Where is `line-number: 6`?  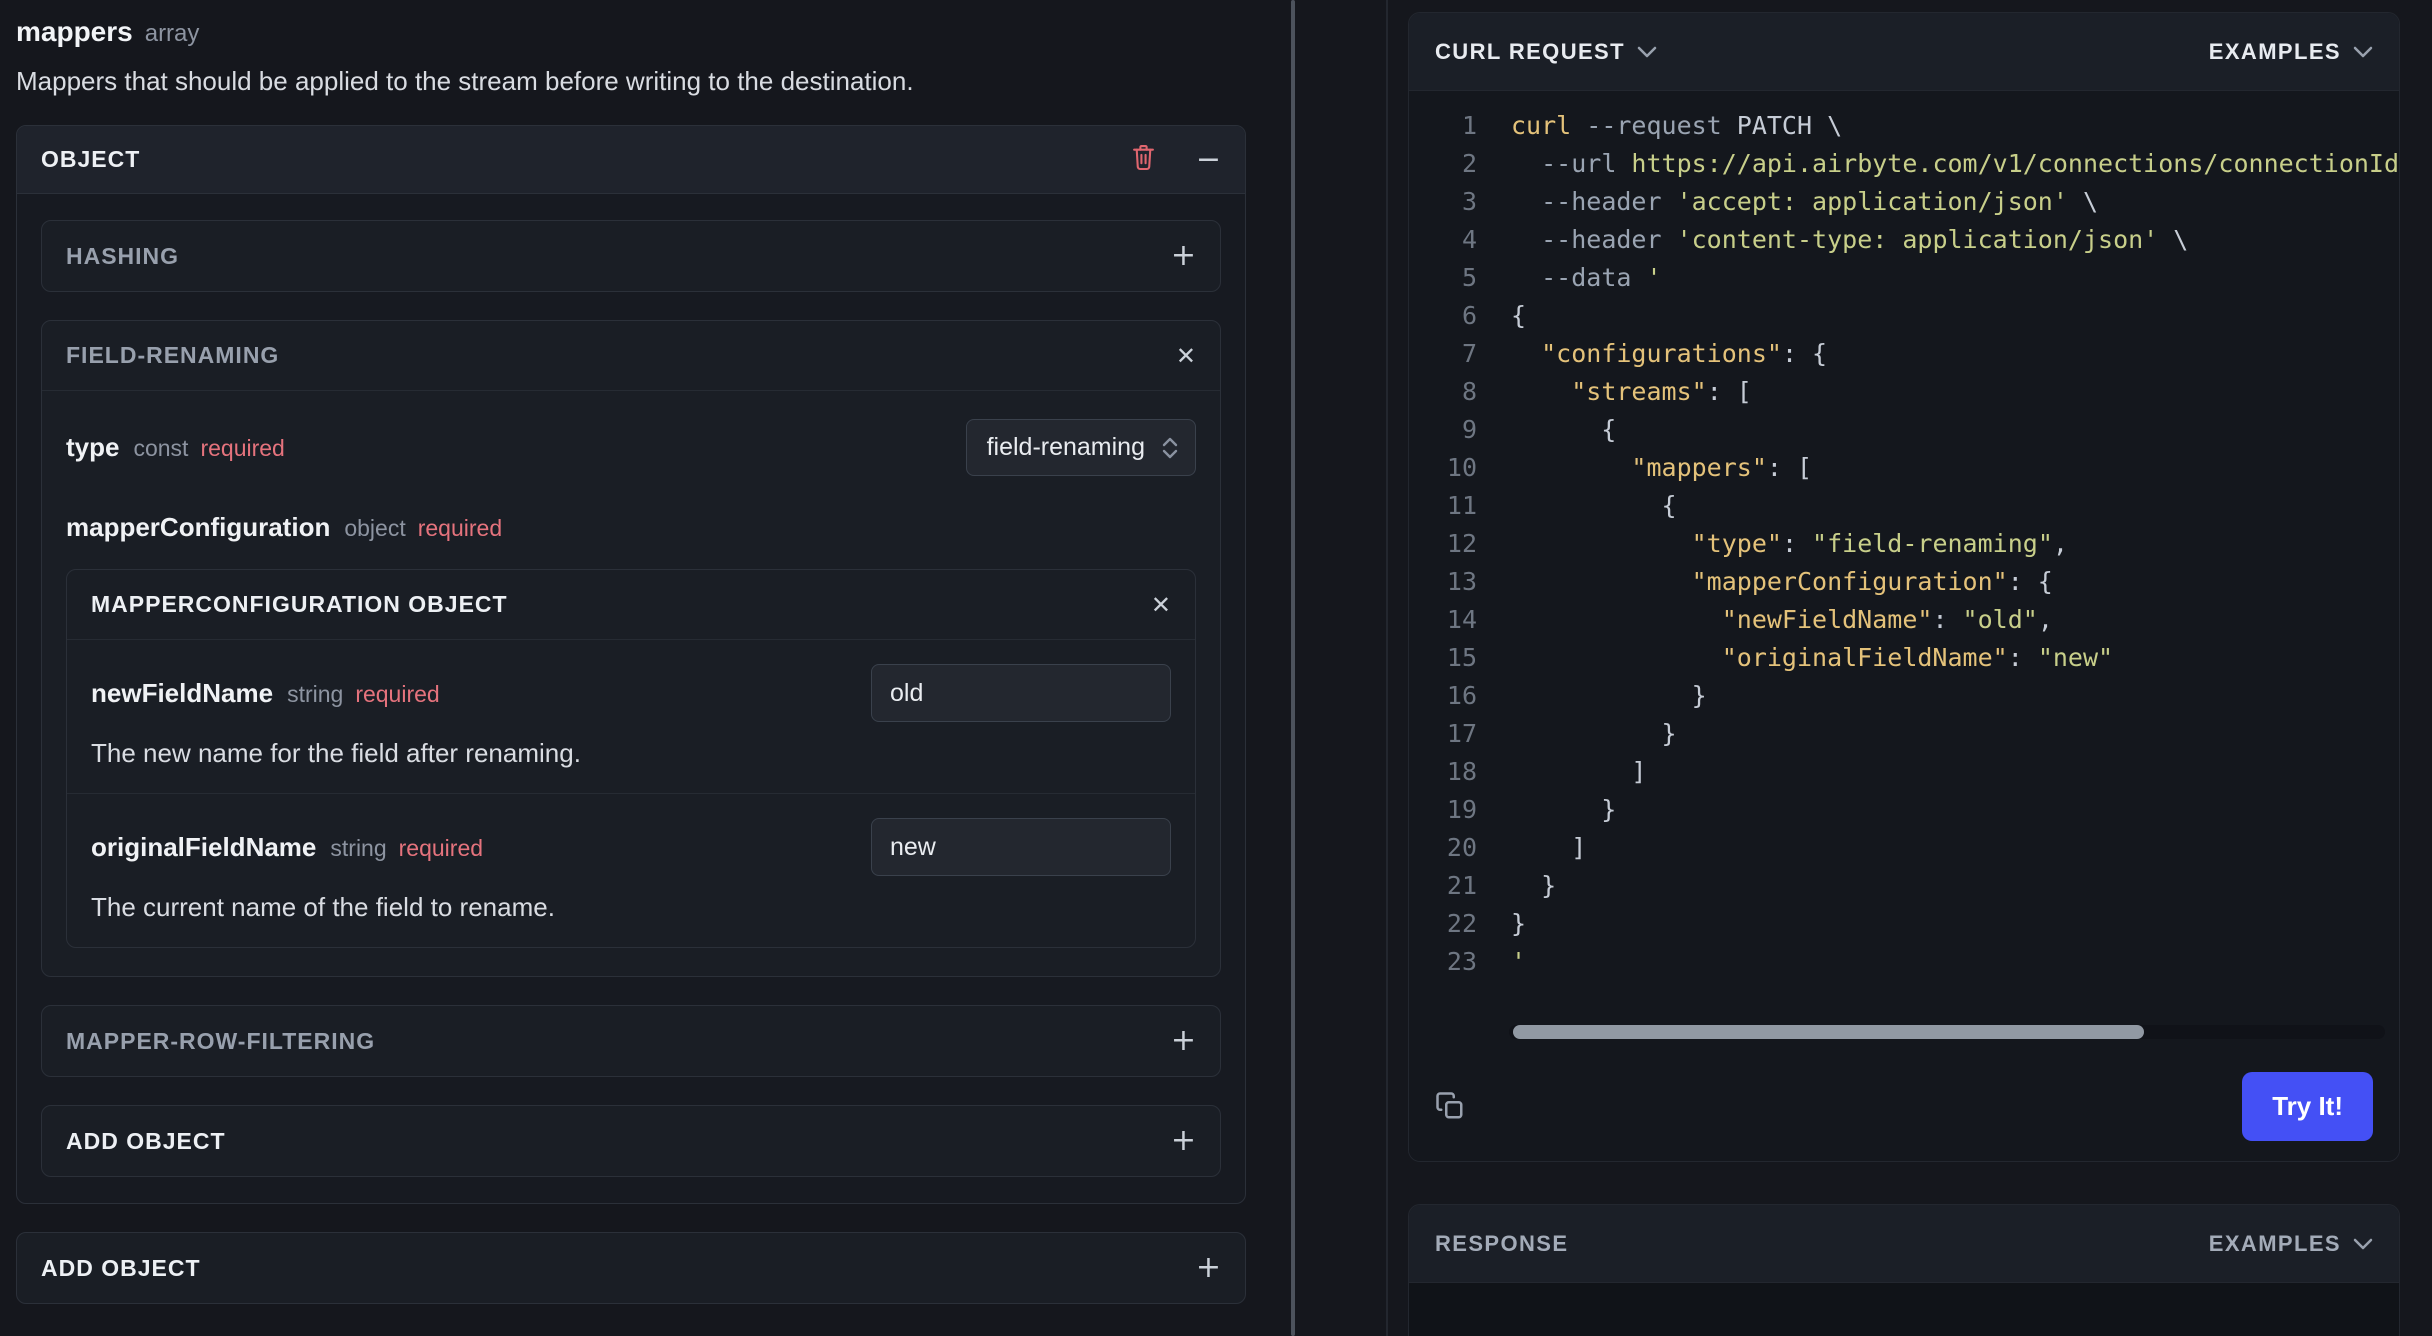
line-number: 6 is located at coordinates (1469, 315).